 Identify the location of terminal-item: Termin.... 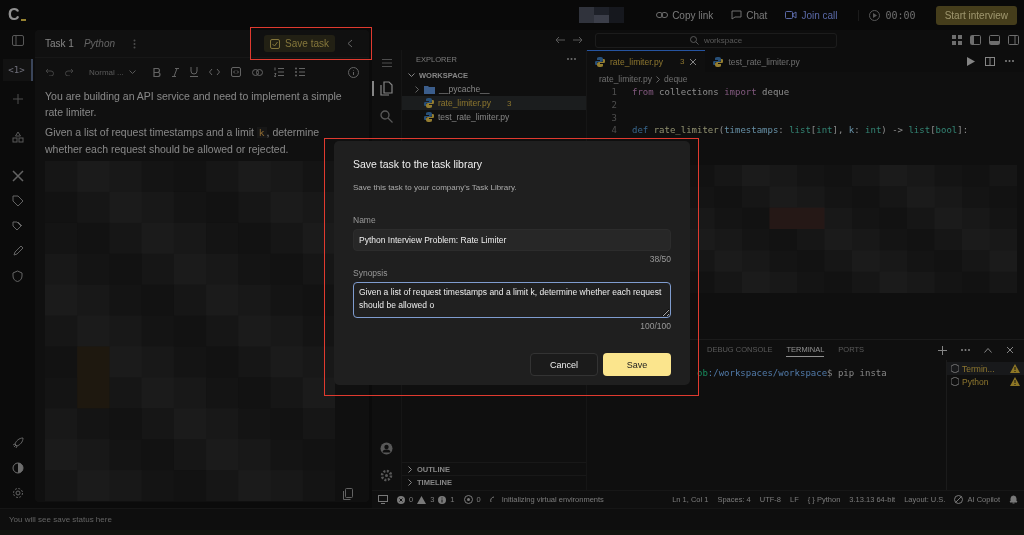
(985, 368).